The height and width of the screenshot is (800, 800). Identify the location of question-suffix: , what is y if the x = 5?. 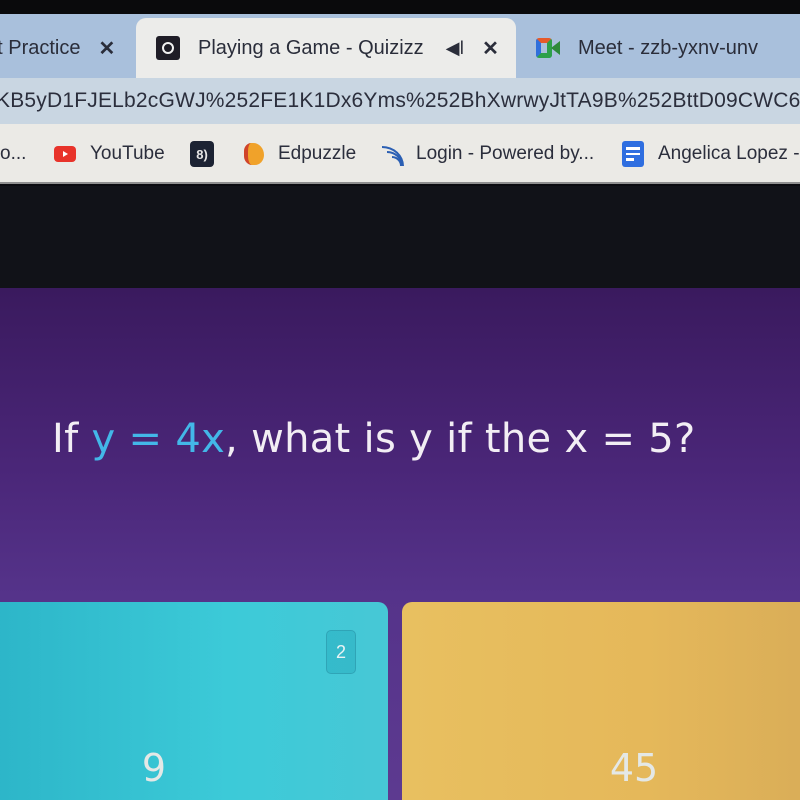
(460, 439).